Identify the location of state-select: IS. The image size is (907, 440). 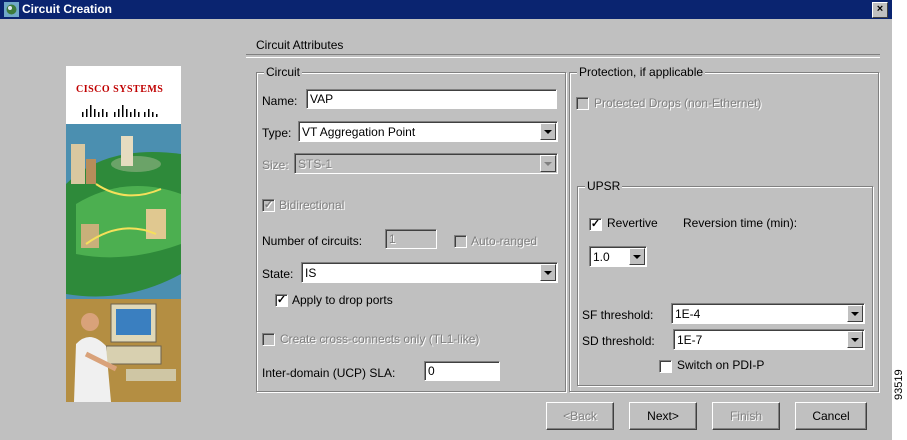
(429, 272).